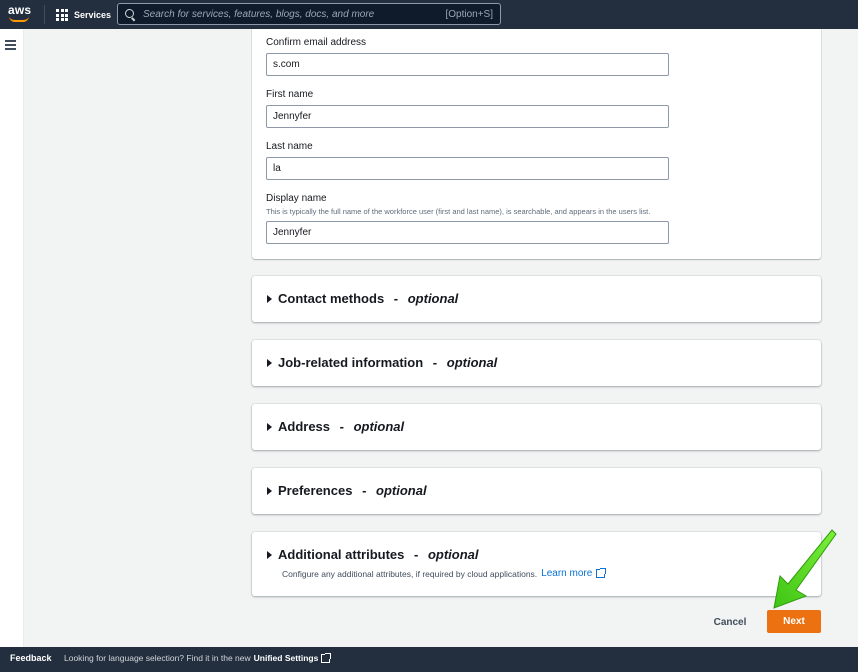 Image resolution: width=858 pixels, height=672 pixels. What do you see at coordinates (286, 658) in the screenshot?
I see `unified-settings-link: Unified Settings` at bounding box center [286, 658].